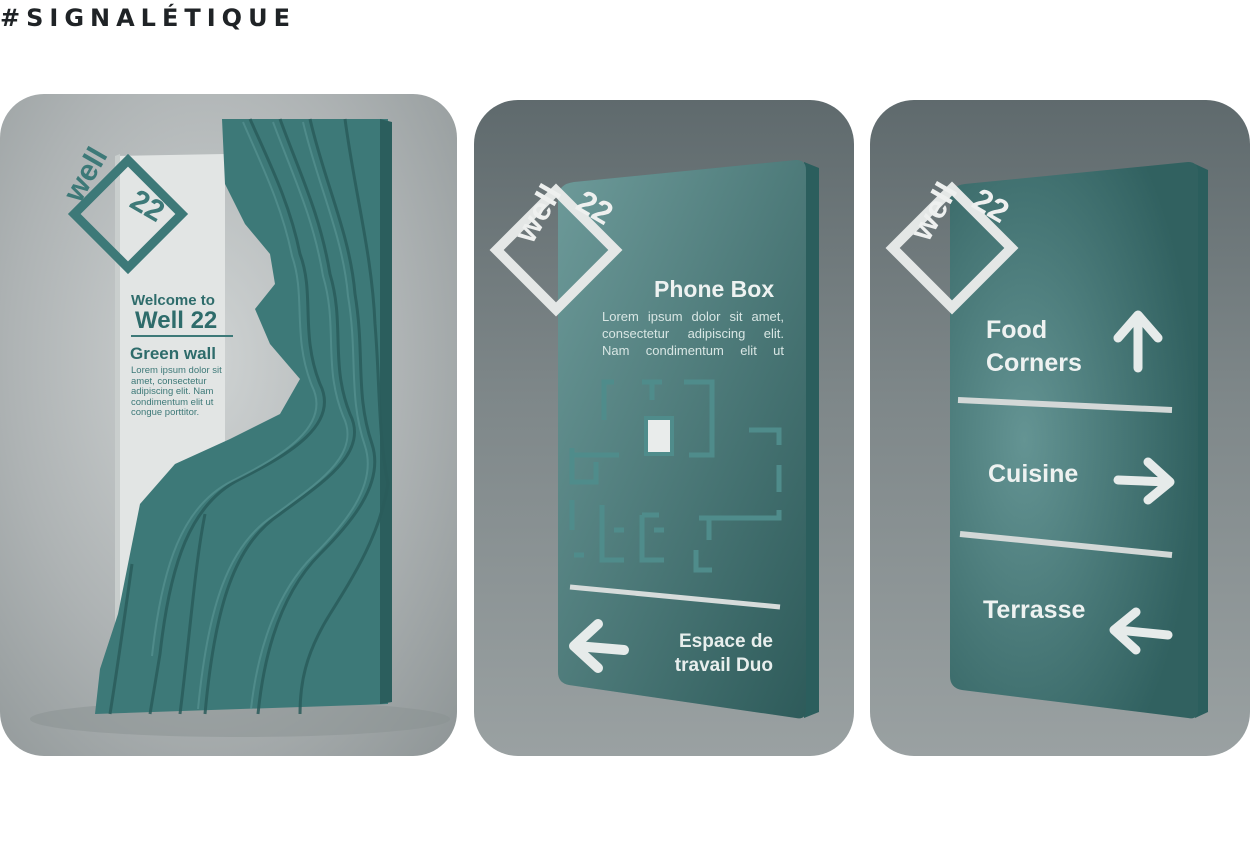  What do you see at coordinates (1034, 610) in the screenshot?
I see `direction-label-terrasse: Terrasse` at bounding box center [1034, 610].